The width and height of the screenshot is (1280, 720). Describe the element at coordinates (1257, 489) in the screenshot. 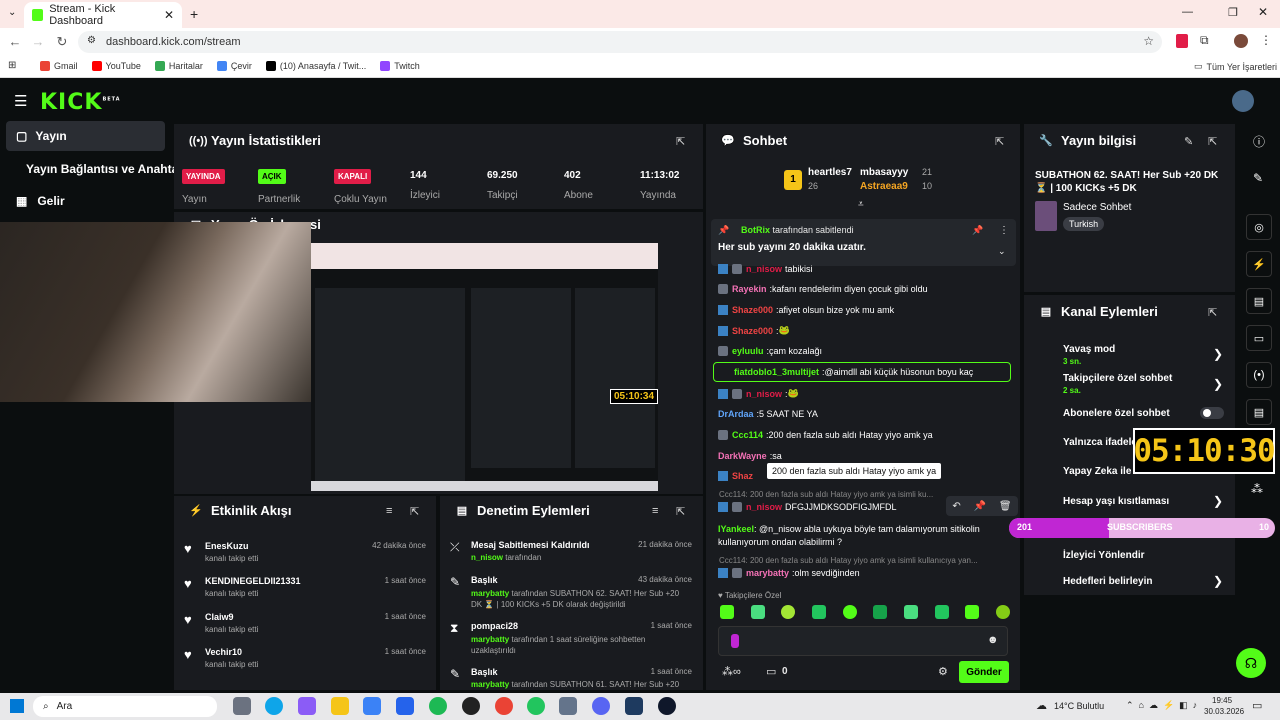

I see `apps-icon: ⁂` at that location.